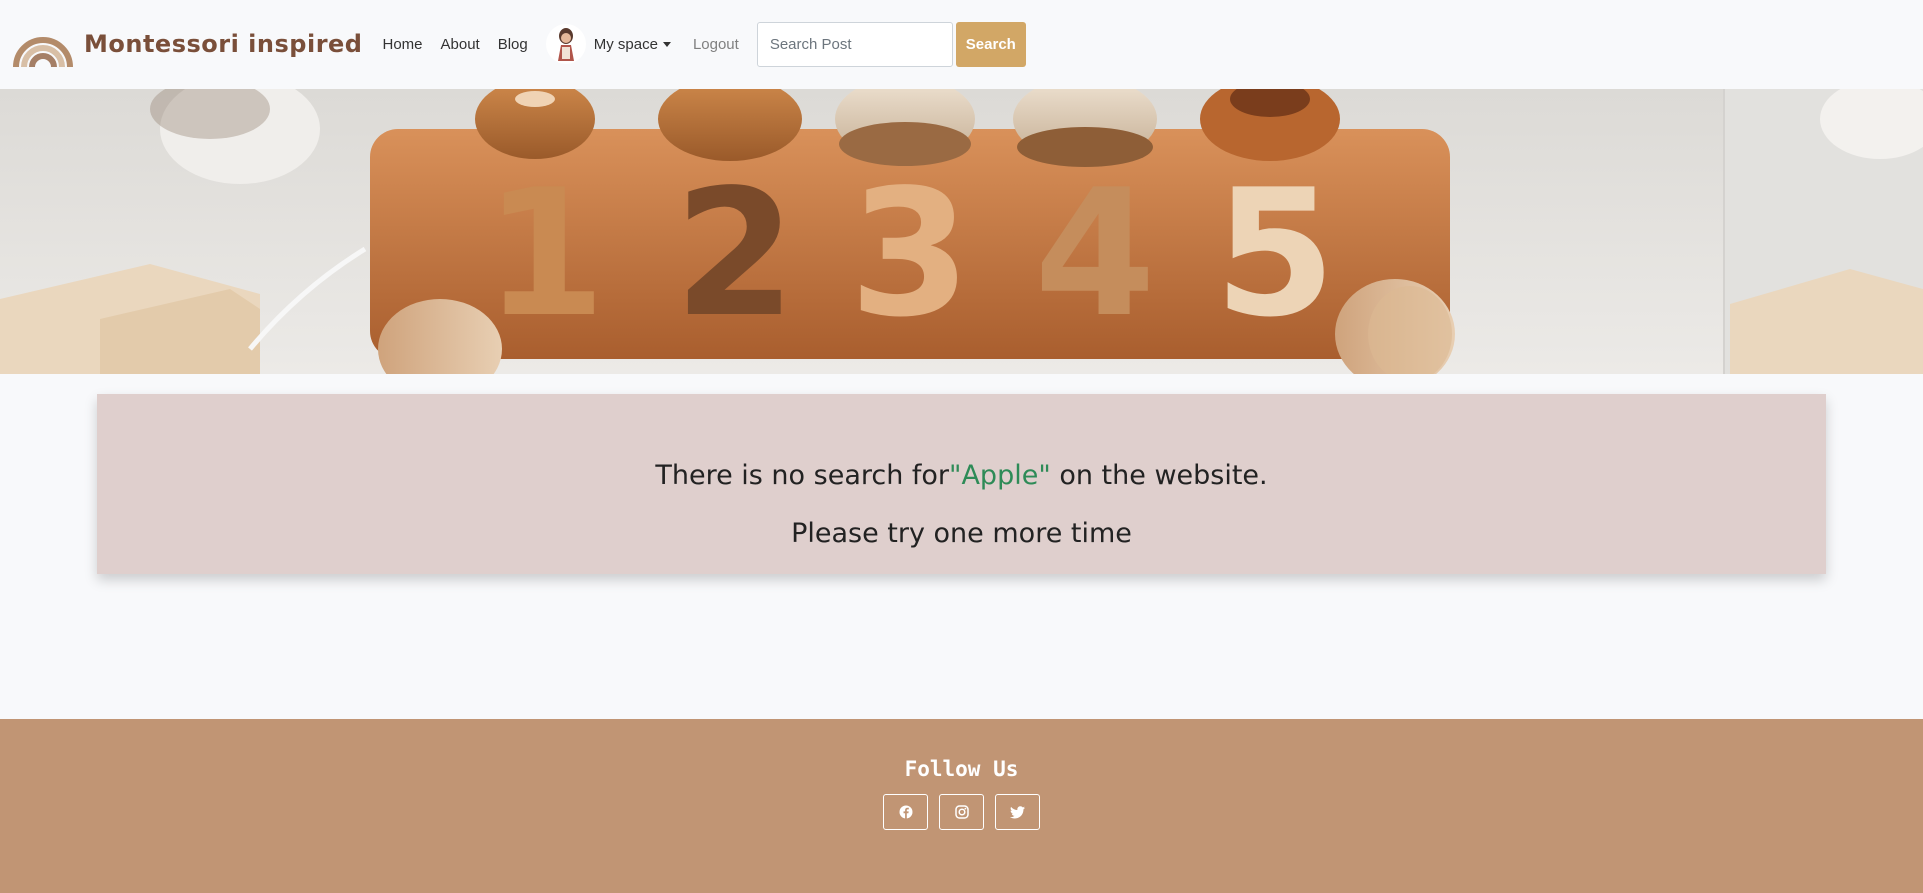 The image size is (1923, 893). Describe the element at coordinates (1095, 254) in the screenshot. I see `digit-4: 4` at that location.